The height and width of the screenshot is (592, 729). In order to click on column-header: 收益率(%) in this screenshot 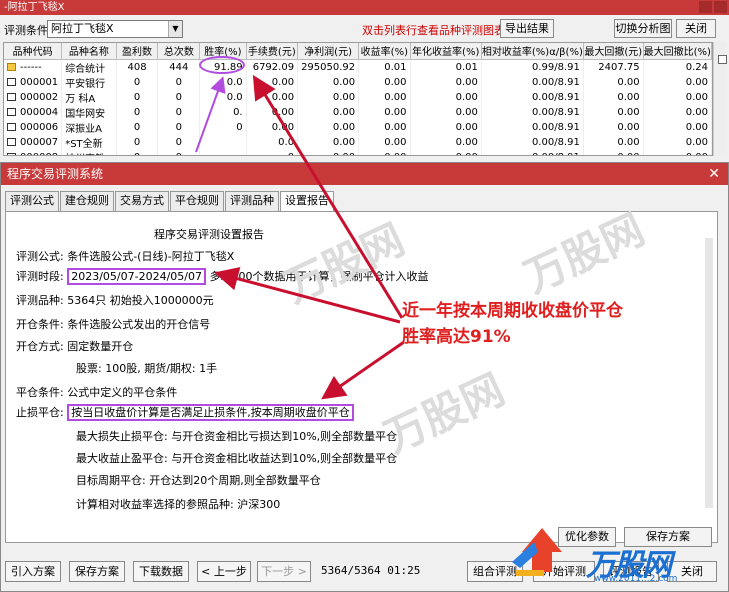, I will do `click(384, 51)`.